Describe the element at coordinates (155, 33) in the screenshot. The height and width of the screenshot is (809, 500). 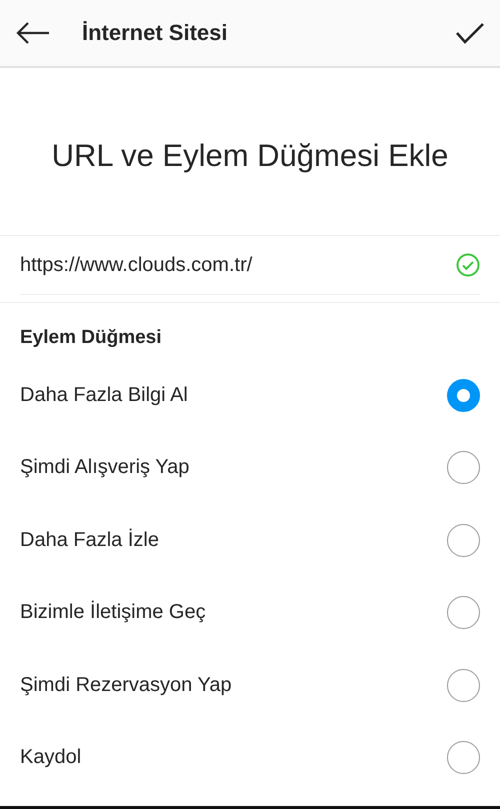
I see `header-title: İnternet Sitesi` at that location.